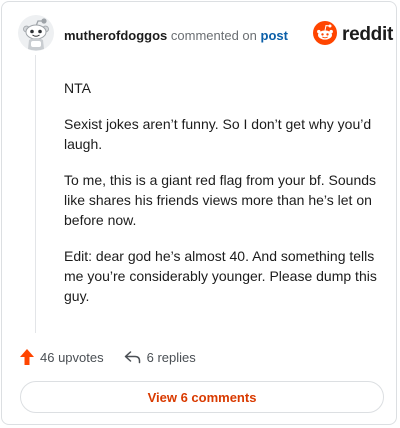 Image resolution: width=400 pixels, height=428 pixels. I want to click on view-comments-button: View 6 comments, so click(202, 397).